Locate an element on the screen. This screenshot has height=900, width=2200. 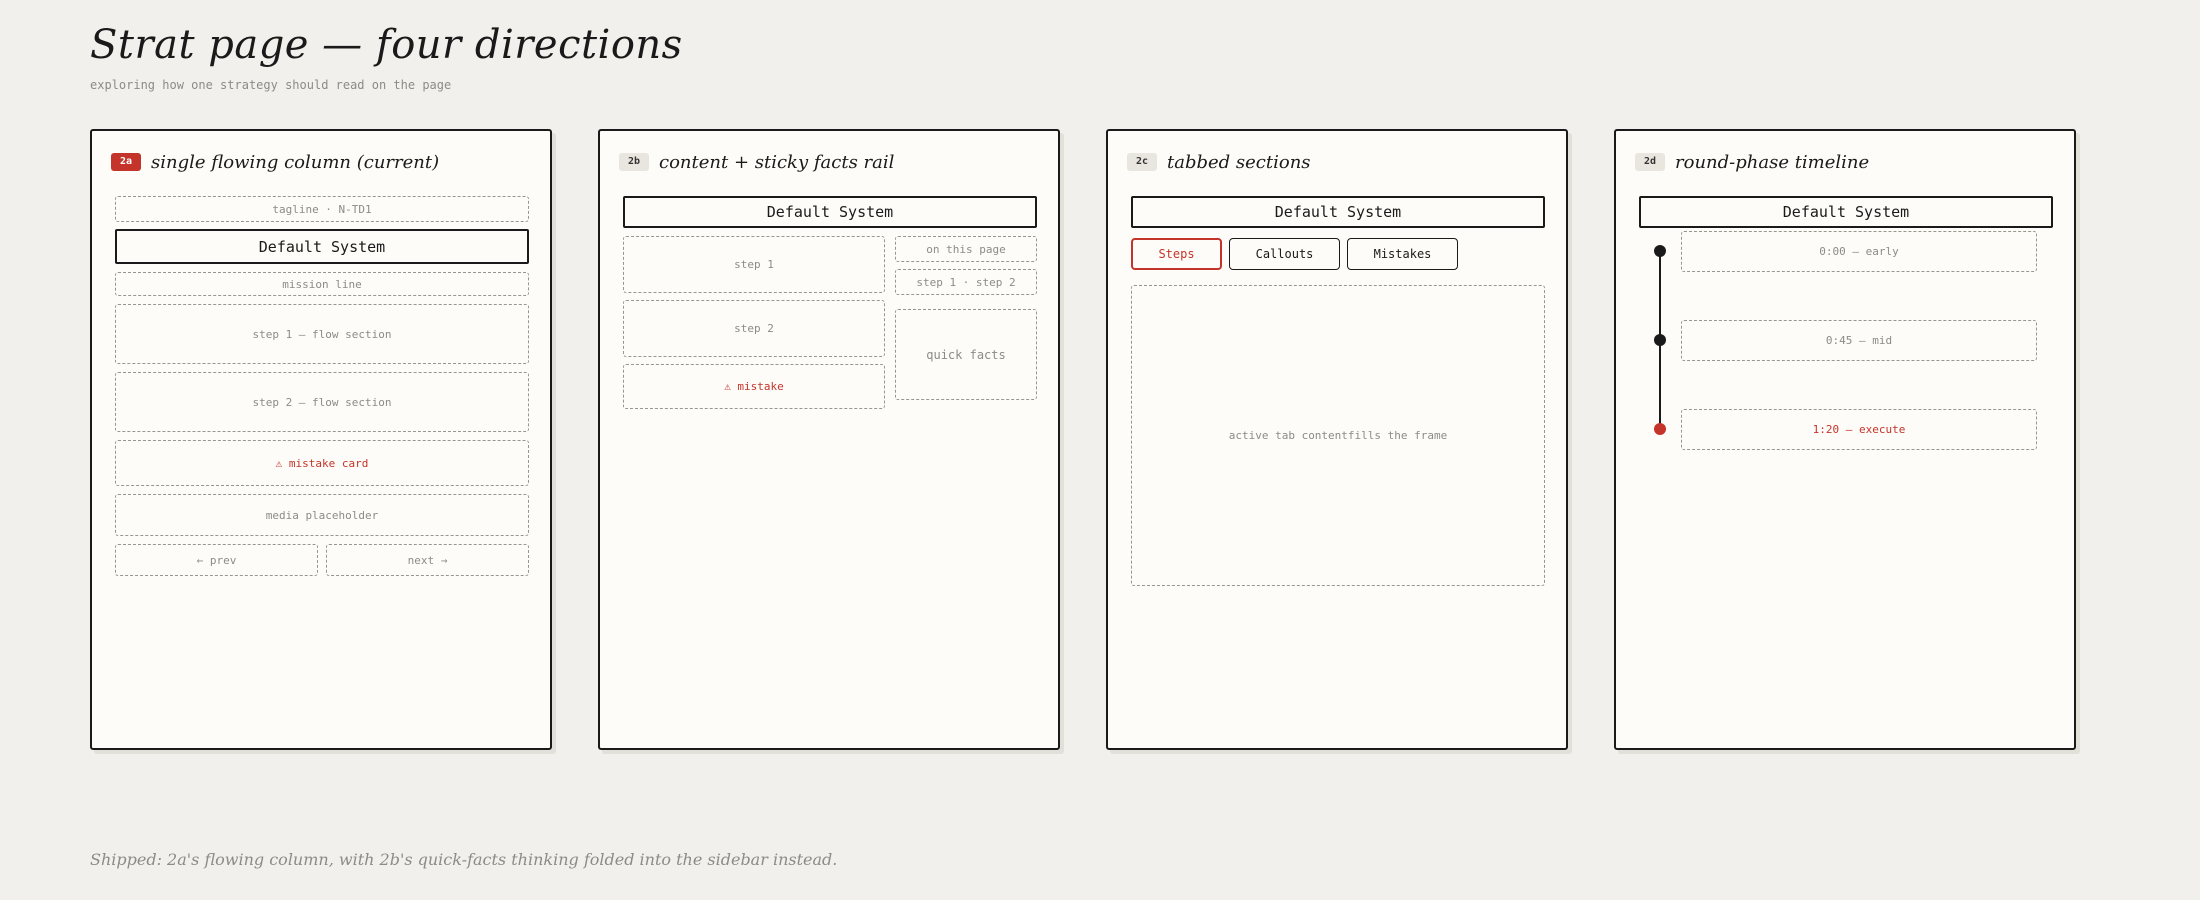
step-1-section: step 1 — flow section is located at coordinates (322, 334).